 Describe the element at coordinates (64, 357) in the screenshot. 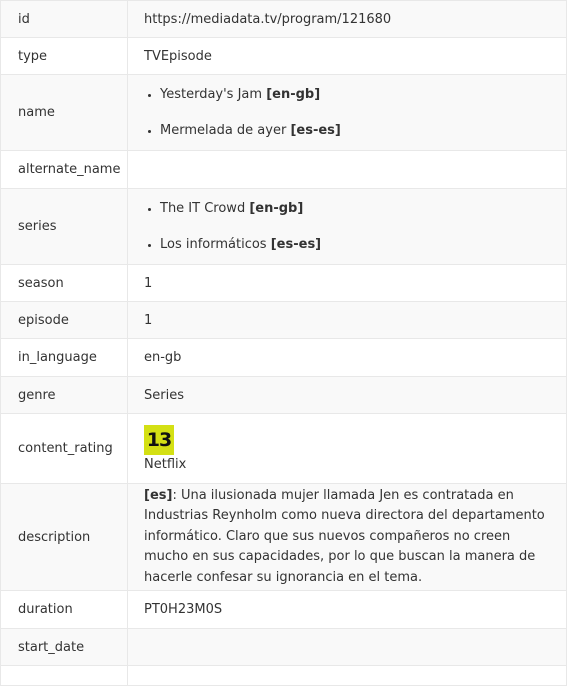

I see `key-in-language: in_language` at that location.